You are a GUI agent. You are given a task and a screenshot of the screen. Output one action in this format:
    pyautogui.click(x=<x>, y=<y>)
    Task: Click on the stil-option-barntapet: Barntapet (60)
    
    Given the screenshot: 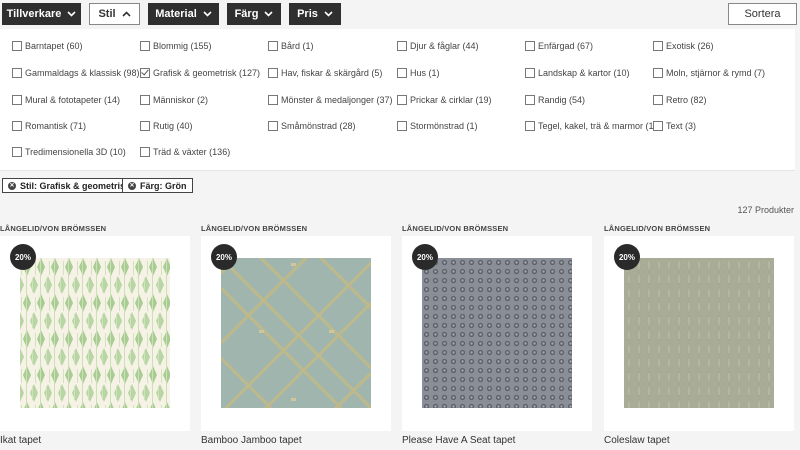 What is the action you would take?
    pyautogui.click(x=47, y=46)
    